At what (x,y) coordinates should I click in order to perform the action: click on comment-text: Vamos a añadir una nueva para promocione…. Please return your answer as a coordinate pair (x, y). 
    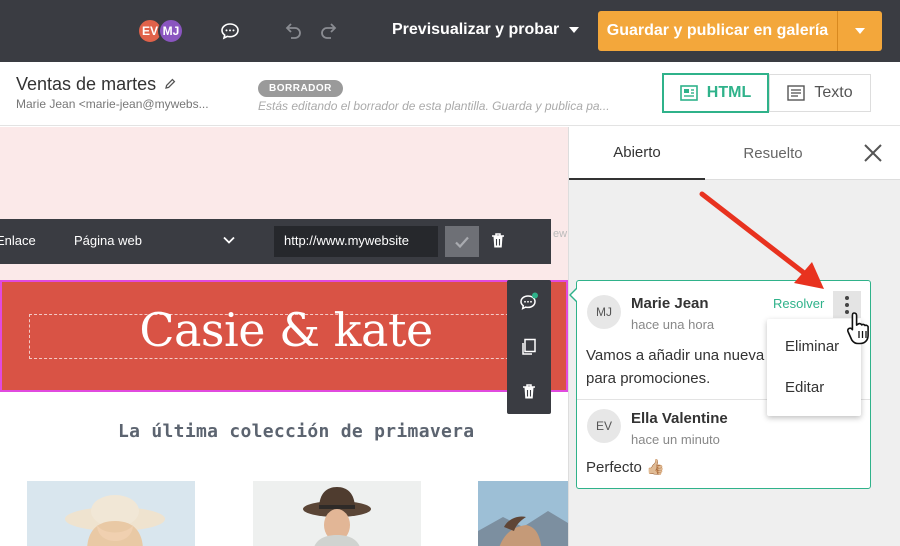
    Looking at the image, I should click on (675, 367).